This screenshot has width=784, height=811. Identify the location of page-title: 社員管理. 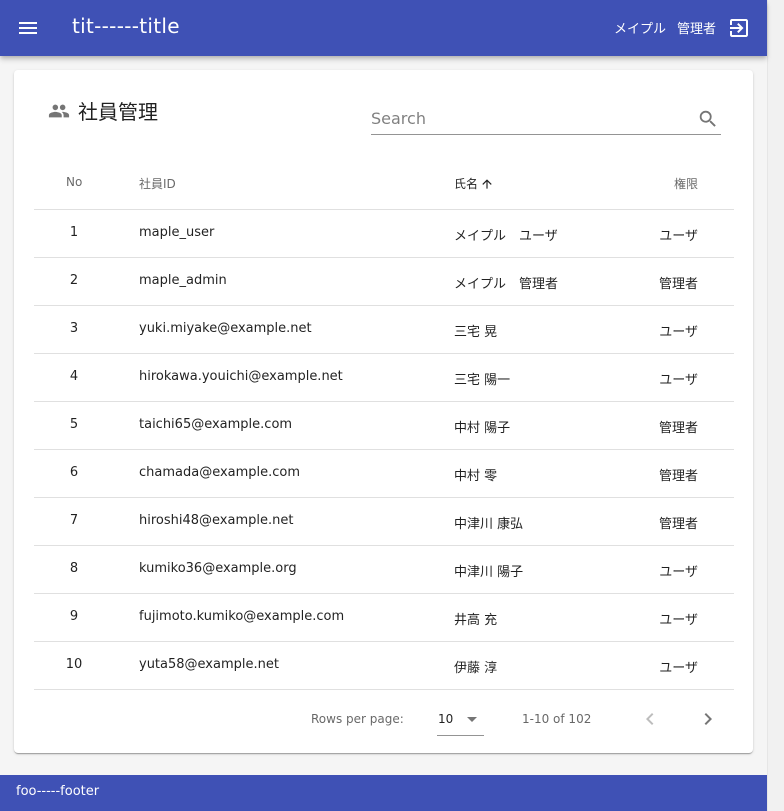
(118, 112).